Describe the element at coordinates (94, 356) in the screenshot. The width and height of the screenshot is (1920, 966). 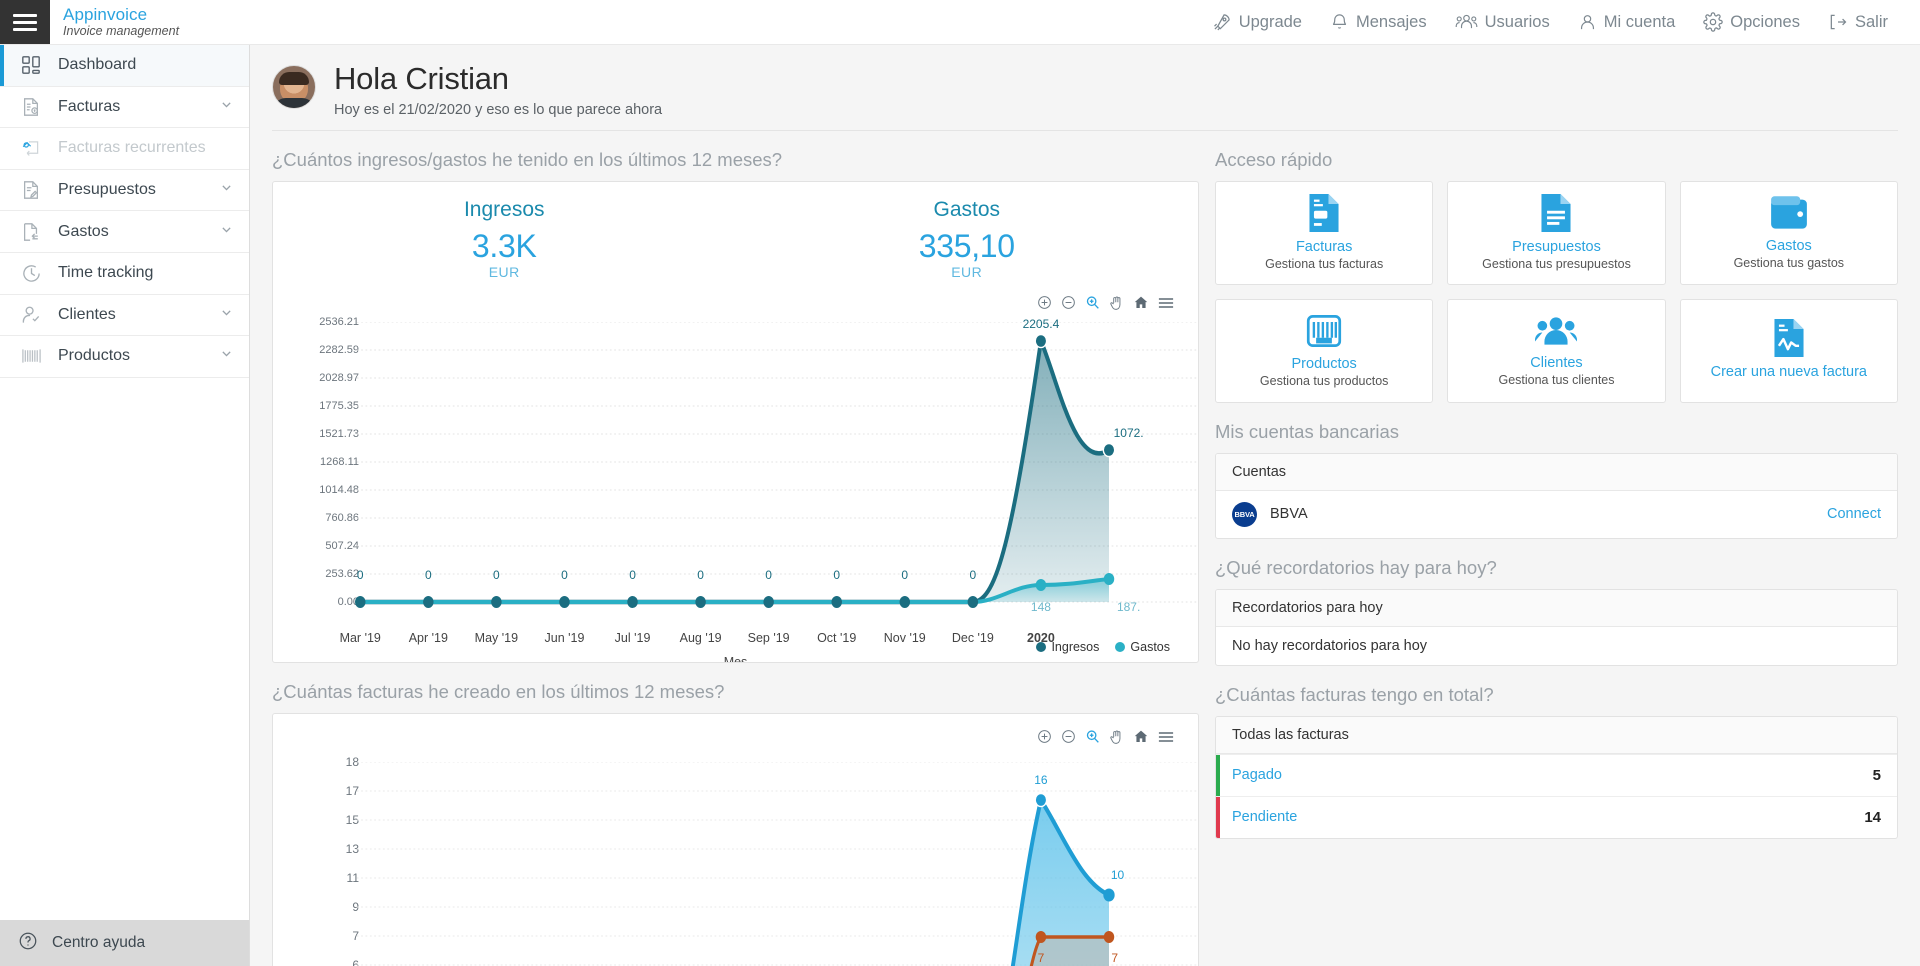
I see `sidebar-item-label: Productos` at that location.